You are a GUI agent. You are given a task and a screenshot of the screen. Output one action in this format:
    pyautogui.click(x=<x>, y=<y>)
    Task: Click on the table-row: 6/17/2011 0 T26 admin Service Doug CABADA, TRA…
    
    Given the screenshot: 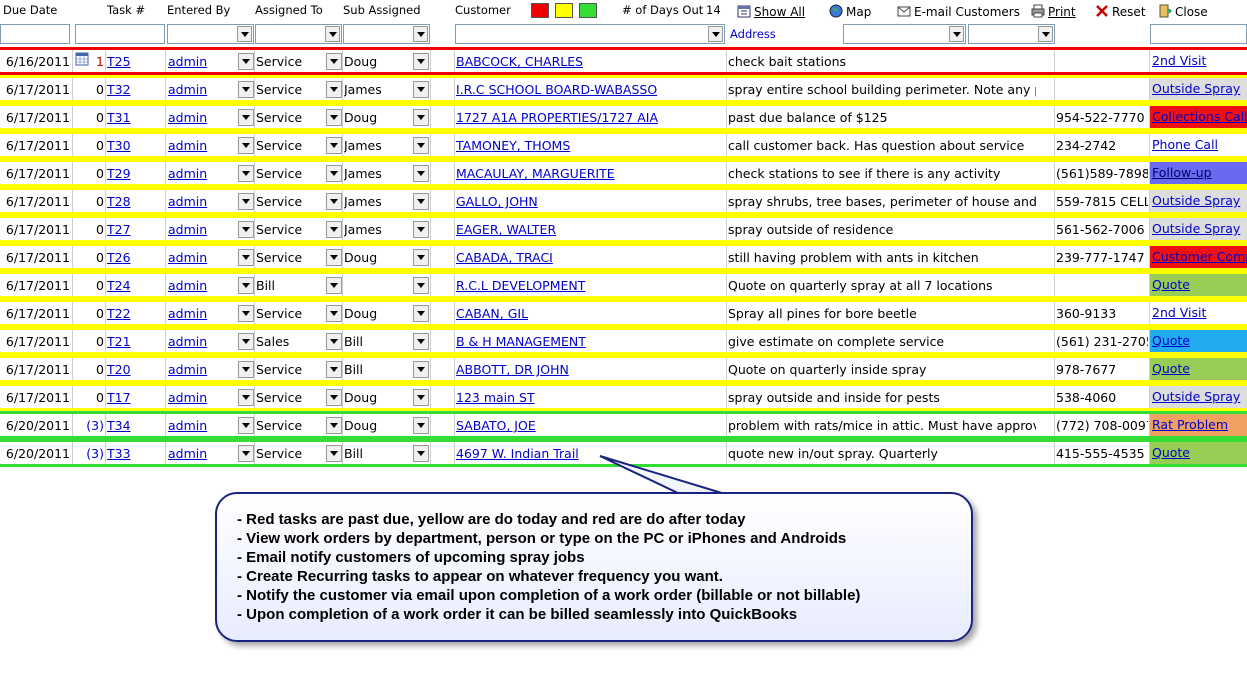 What is the action you would take?
    pyautogui.click(x=623, y=257)
    